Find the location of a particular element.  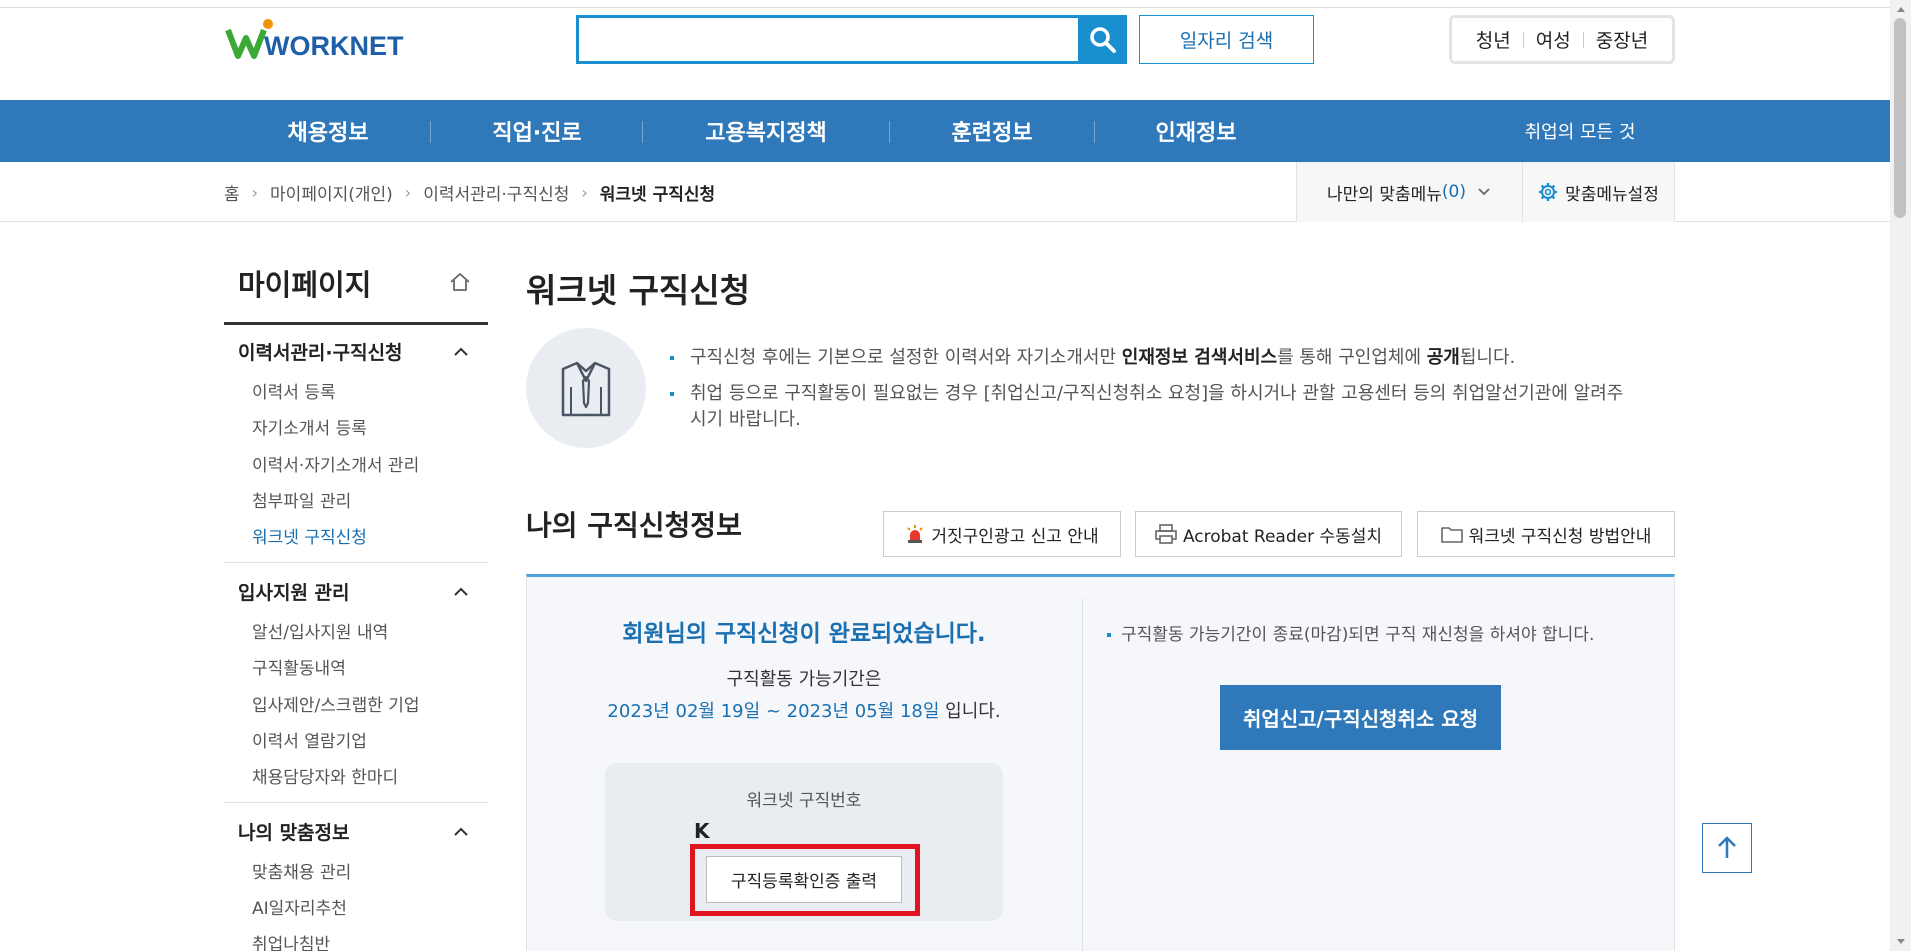

sidebar-item-offers: 입사제안/스크랩한 기업 is located at coordinates (336, 703).